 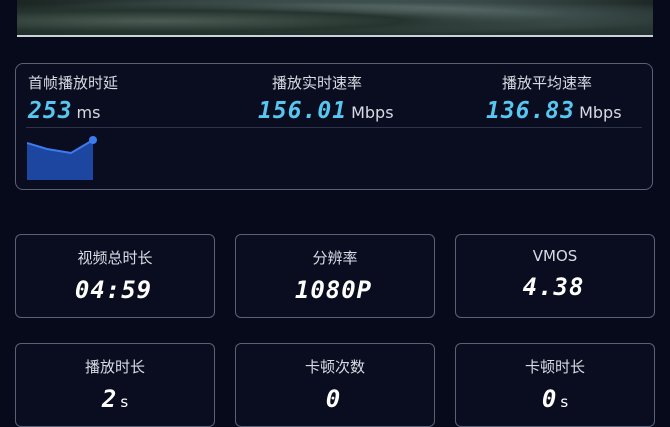 What do you see at coordinates (335, 18) in the screenshot?
I see `video-player` at bounding box center [335, 18].